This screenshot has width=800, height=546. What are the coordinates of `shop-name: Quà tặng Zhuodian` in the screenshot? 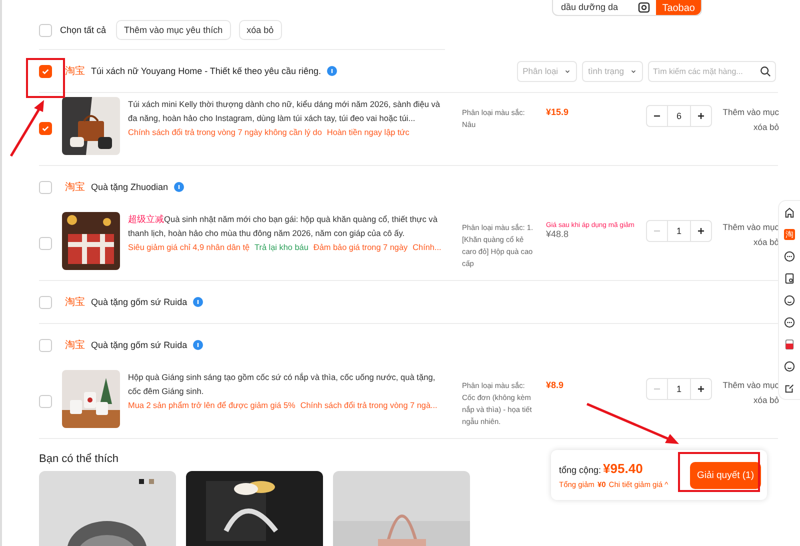 It's located at (129, 187).